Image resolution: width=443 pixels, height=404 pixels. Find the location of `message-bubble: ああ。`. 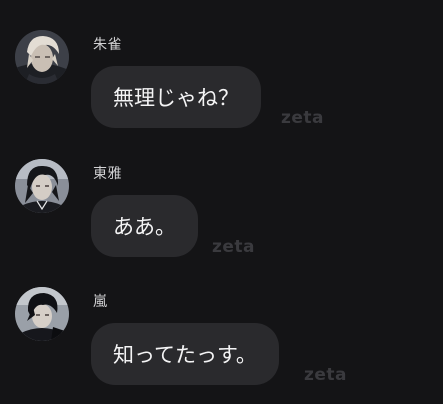

message-bubble: ああ。 is located at coordinates (144, 226).